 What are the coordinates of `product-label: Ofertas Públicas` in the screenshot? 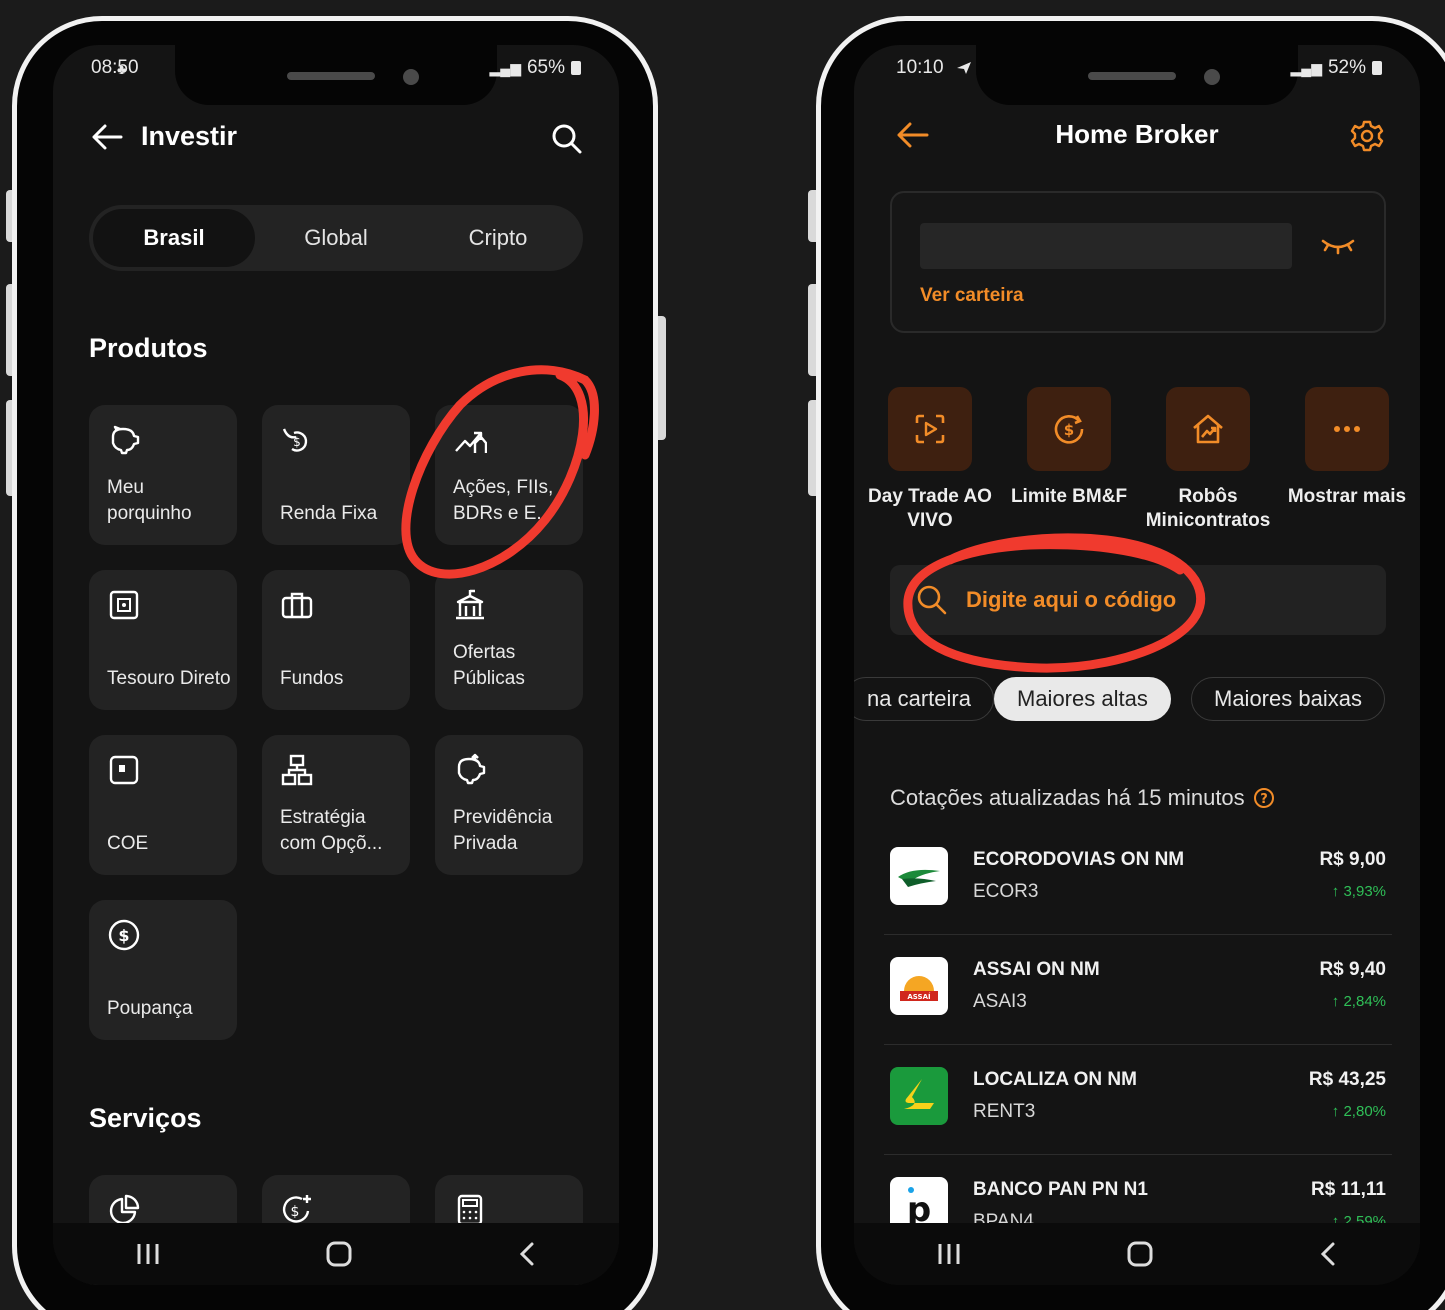 It's located at (489, 665).